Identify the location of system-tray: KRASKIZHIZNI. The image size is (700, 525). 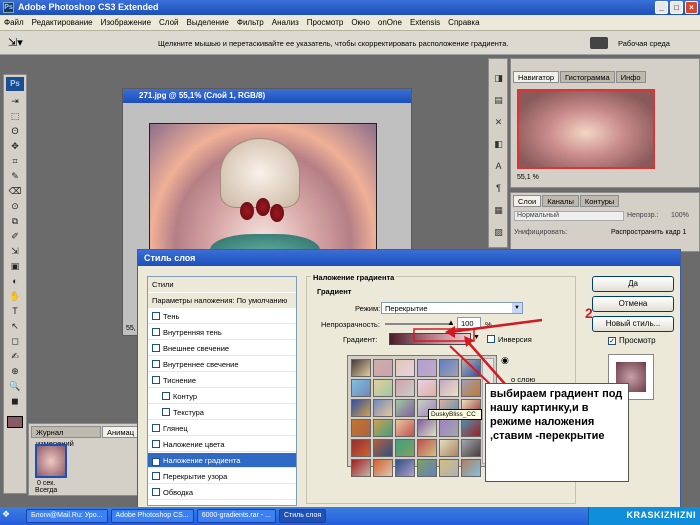
(644, 516).